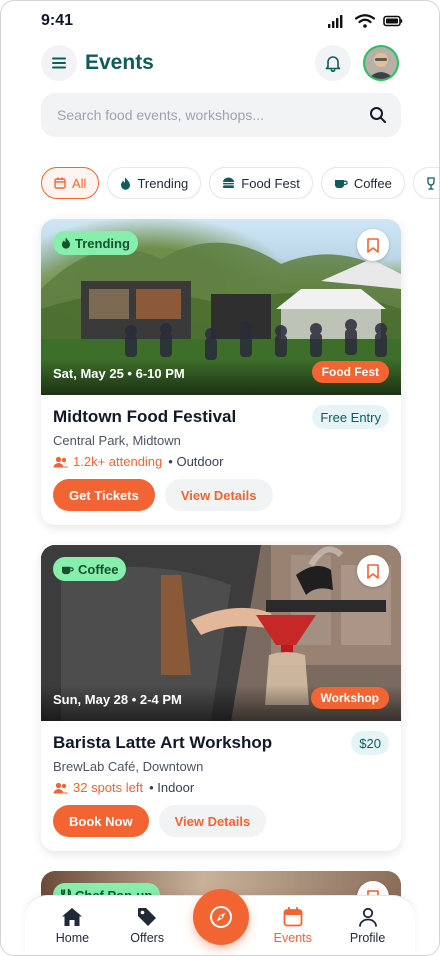 The width and height of the screenshot is (440, 956). I want to click on filter-chip-label: Food Fest, so click(270, 183).